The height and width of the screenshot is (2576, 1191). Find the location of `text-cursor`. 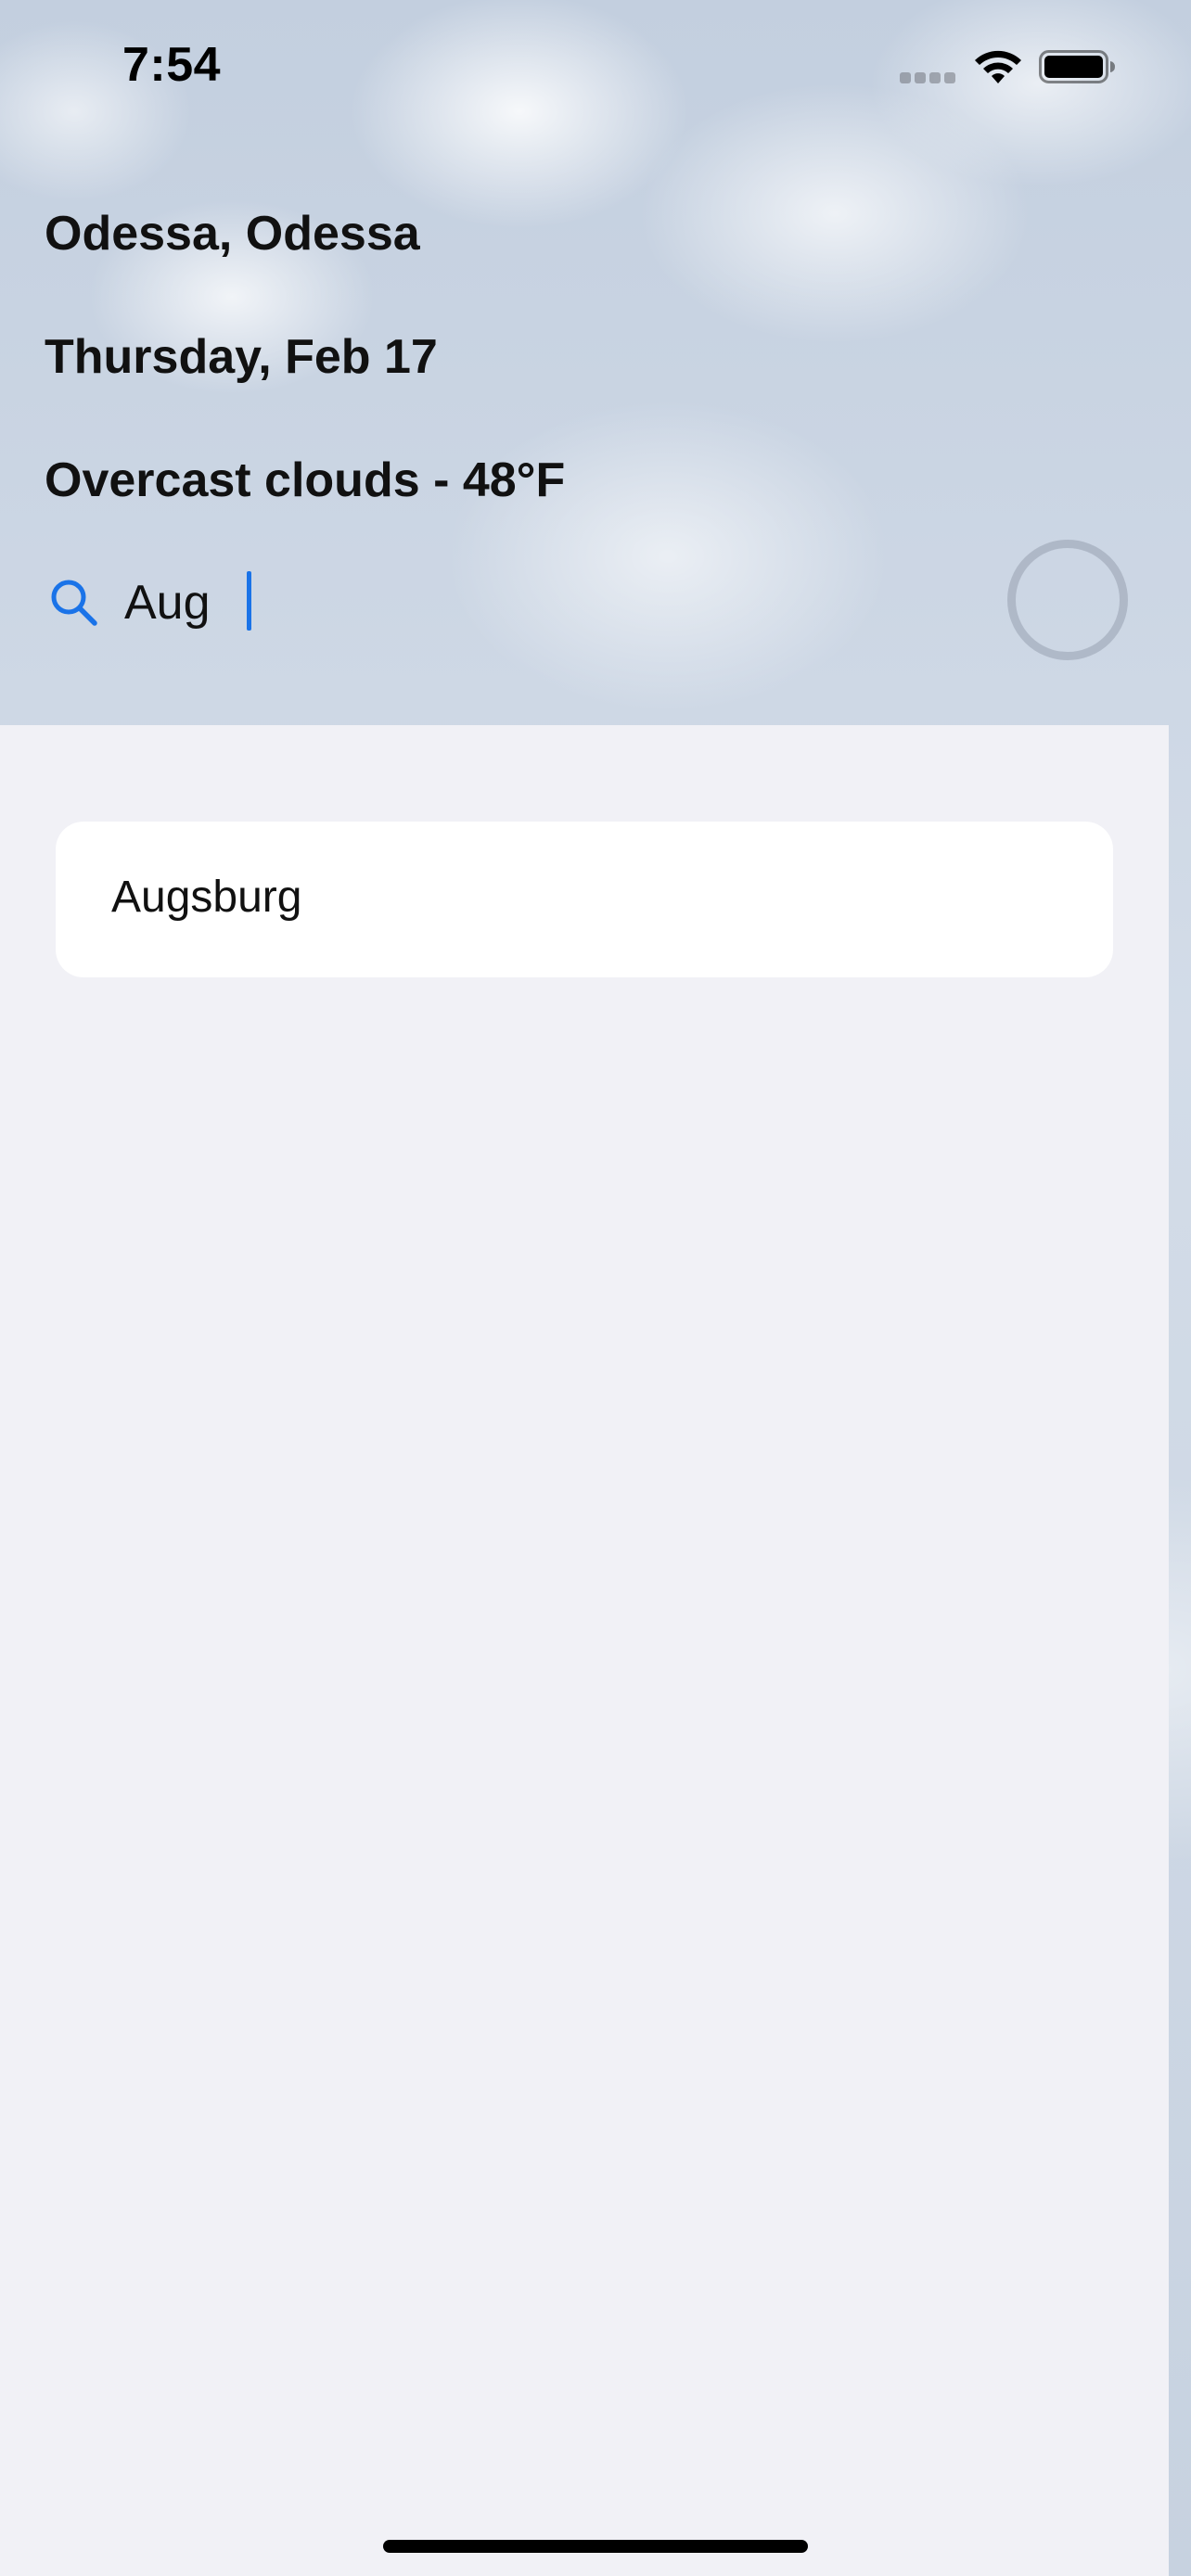

text-cursor is located at coordinates (249, 601).